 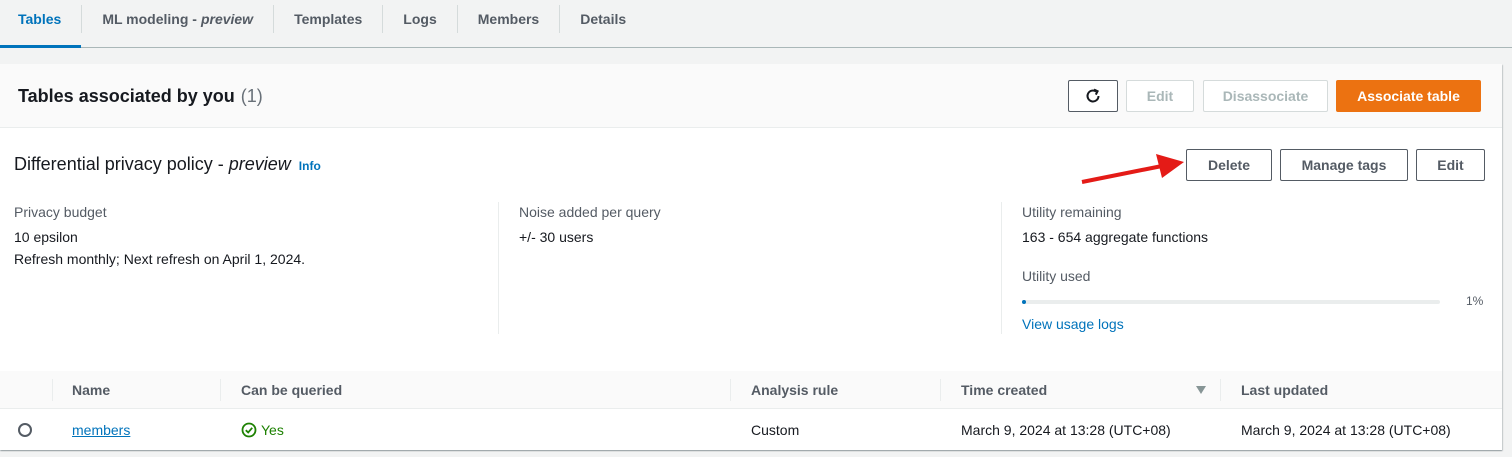 I want to click on can-be-queried-value: Yes, so click(x=272, y=430).